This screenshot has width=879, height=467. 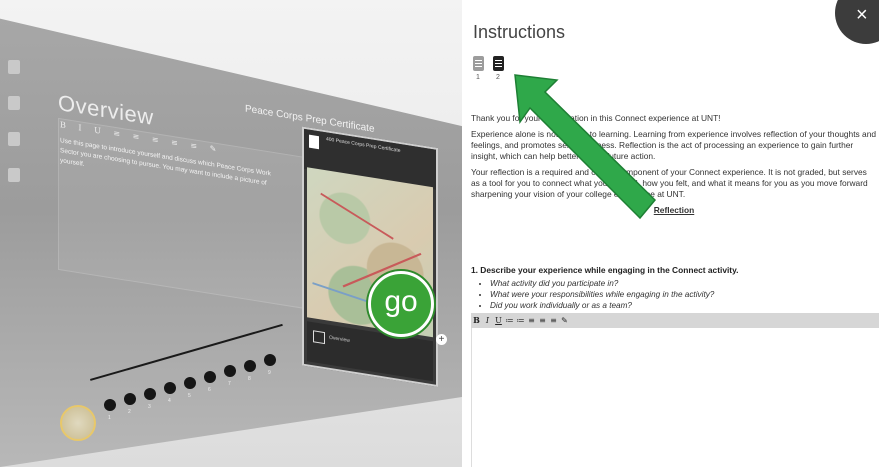 I want to click on step-number: 1, so click(x=478, y=77).